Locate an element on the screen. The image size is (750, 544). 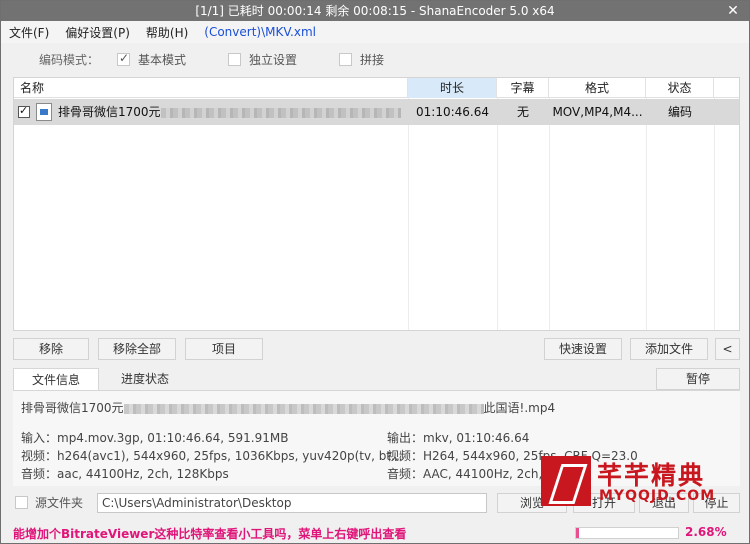
watermark-title: 芊芊精典 is located at coordinates (651, 475).